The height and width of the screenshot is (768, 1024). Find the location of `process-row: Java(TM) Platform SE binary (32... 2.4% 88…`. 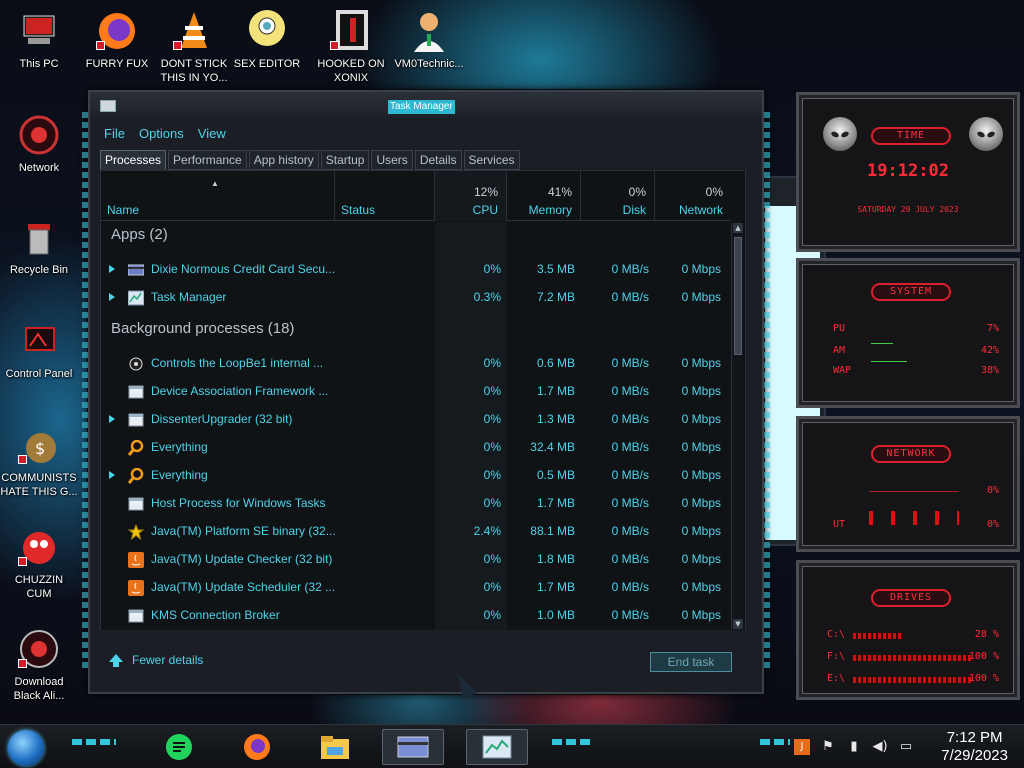

process-row: Java(TM) Platform SE binary (32... 2.4% 88… is located at coordinates (416, 532).